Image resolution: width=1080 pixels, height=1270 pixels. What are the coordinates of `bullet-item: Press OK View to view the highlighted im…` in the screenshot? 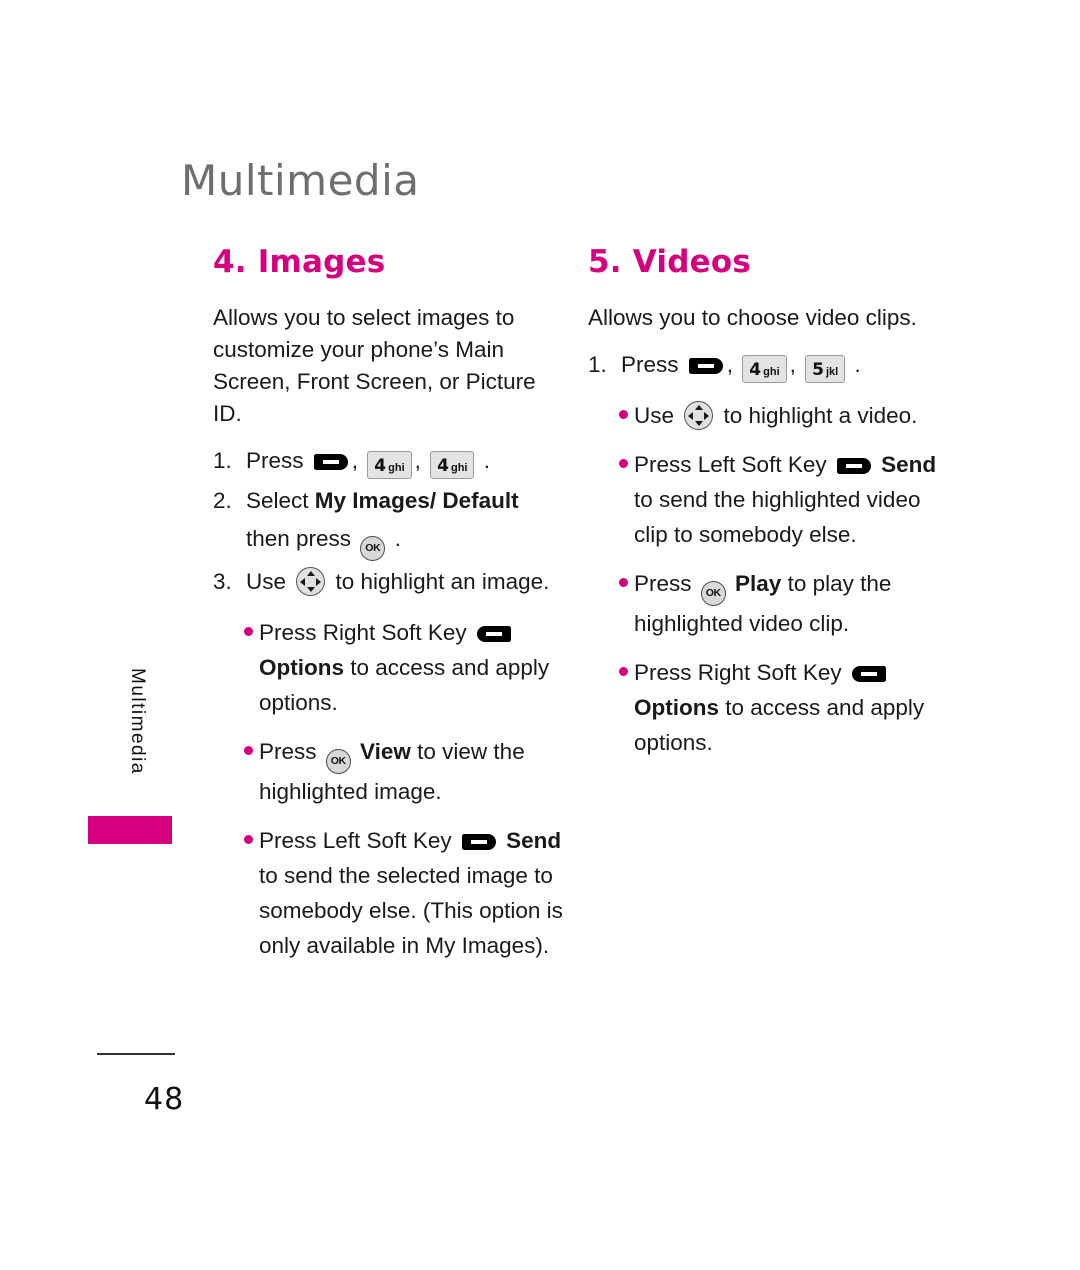 It's located at (389, 771).